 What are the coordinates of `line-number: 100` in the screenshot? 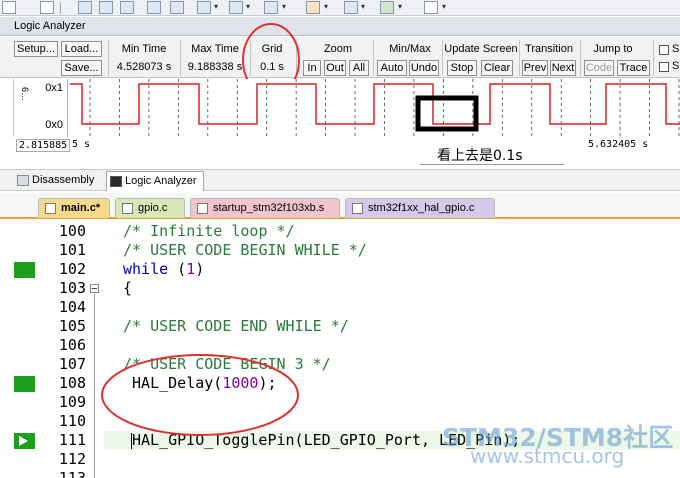 It's located at (68, 231).